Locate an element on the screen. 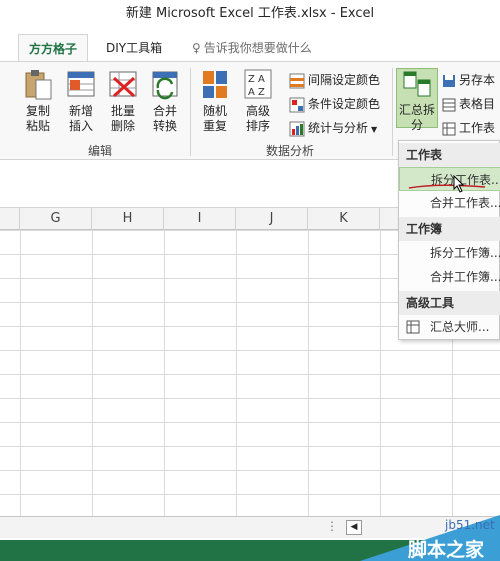 This screenshot has width=500, height=561. lightbulb-icon: ♀ is located at coordinates (196, 48).